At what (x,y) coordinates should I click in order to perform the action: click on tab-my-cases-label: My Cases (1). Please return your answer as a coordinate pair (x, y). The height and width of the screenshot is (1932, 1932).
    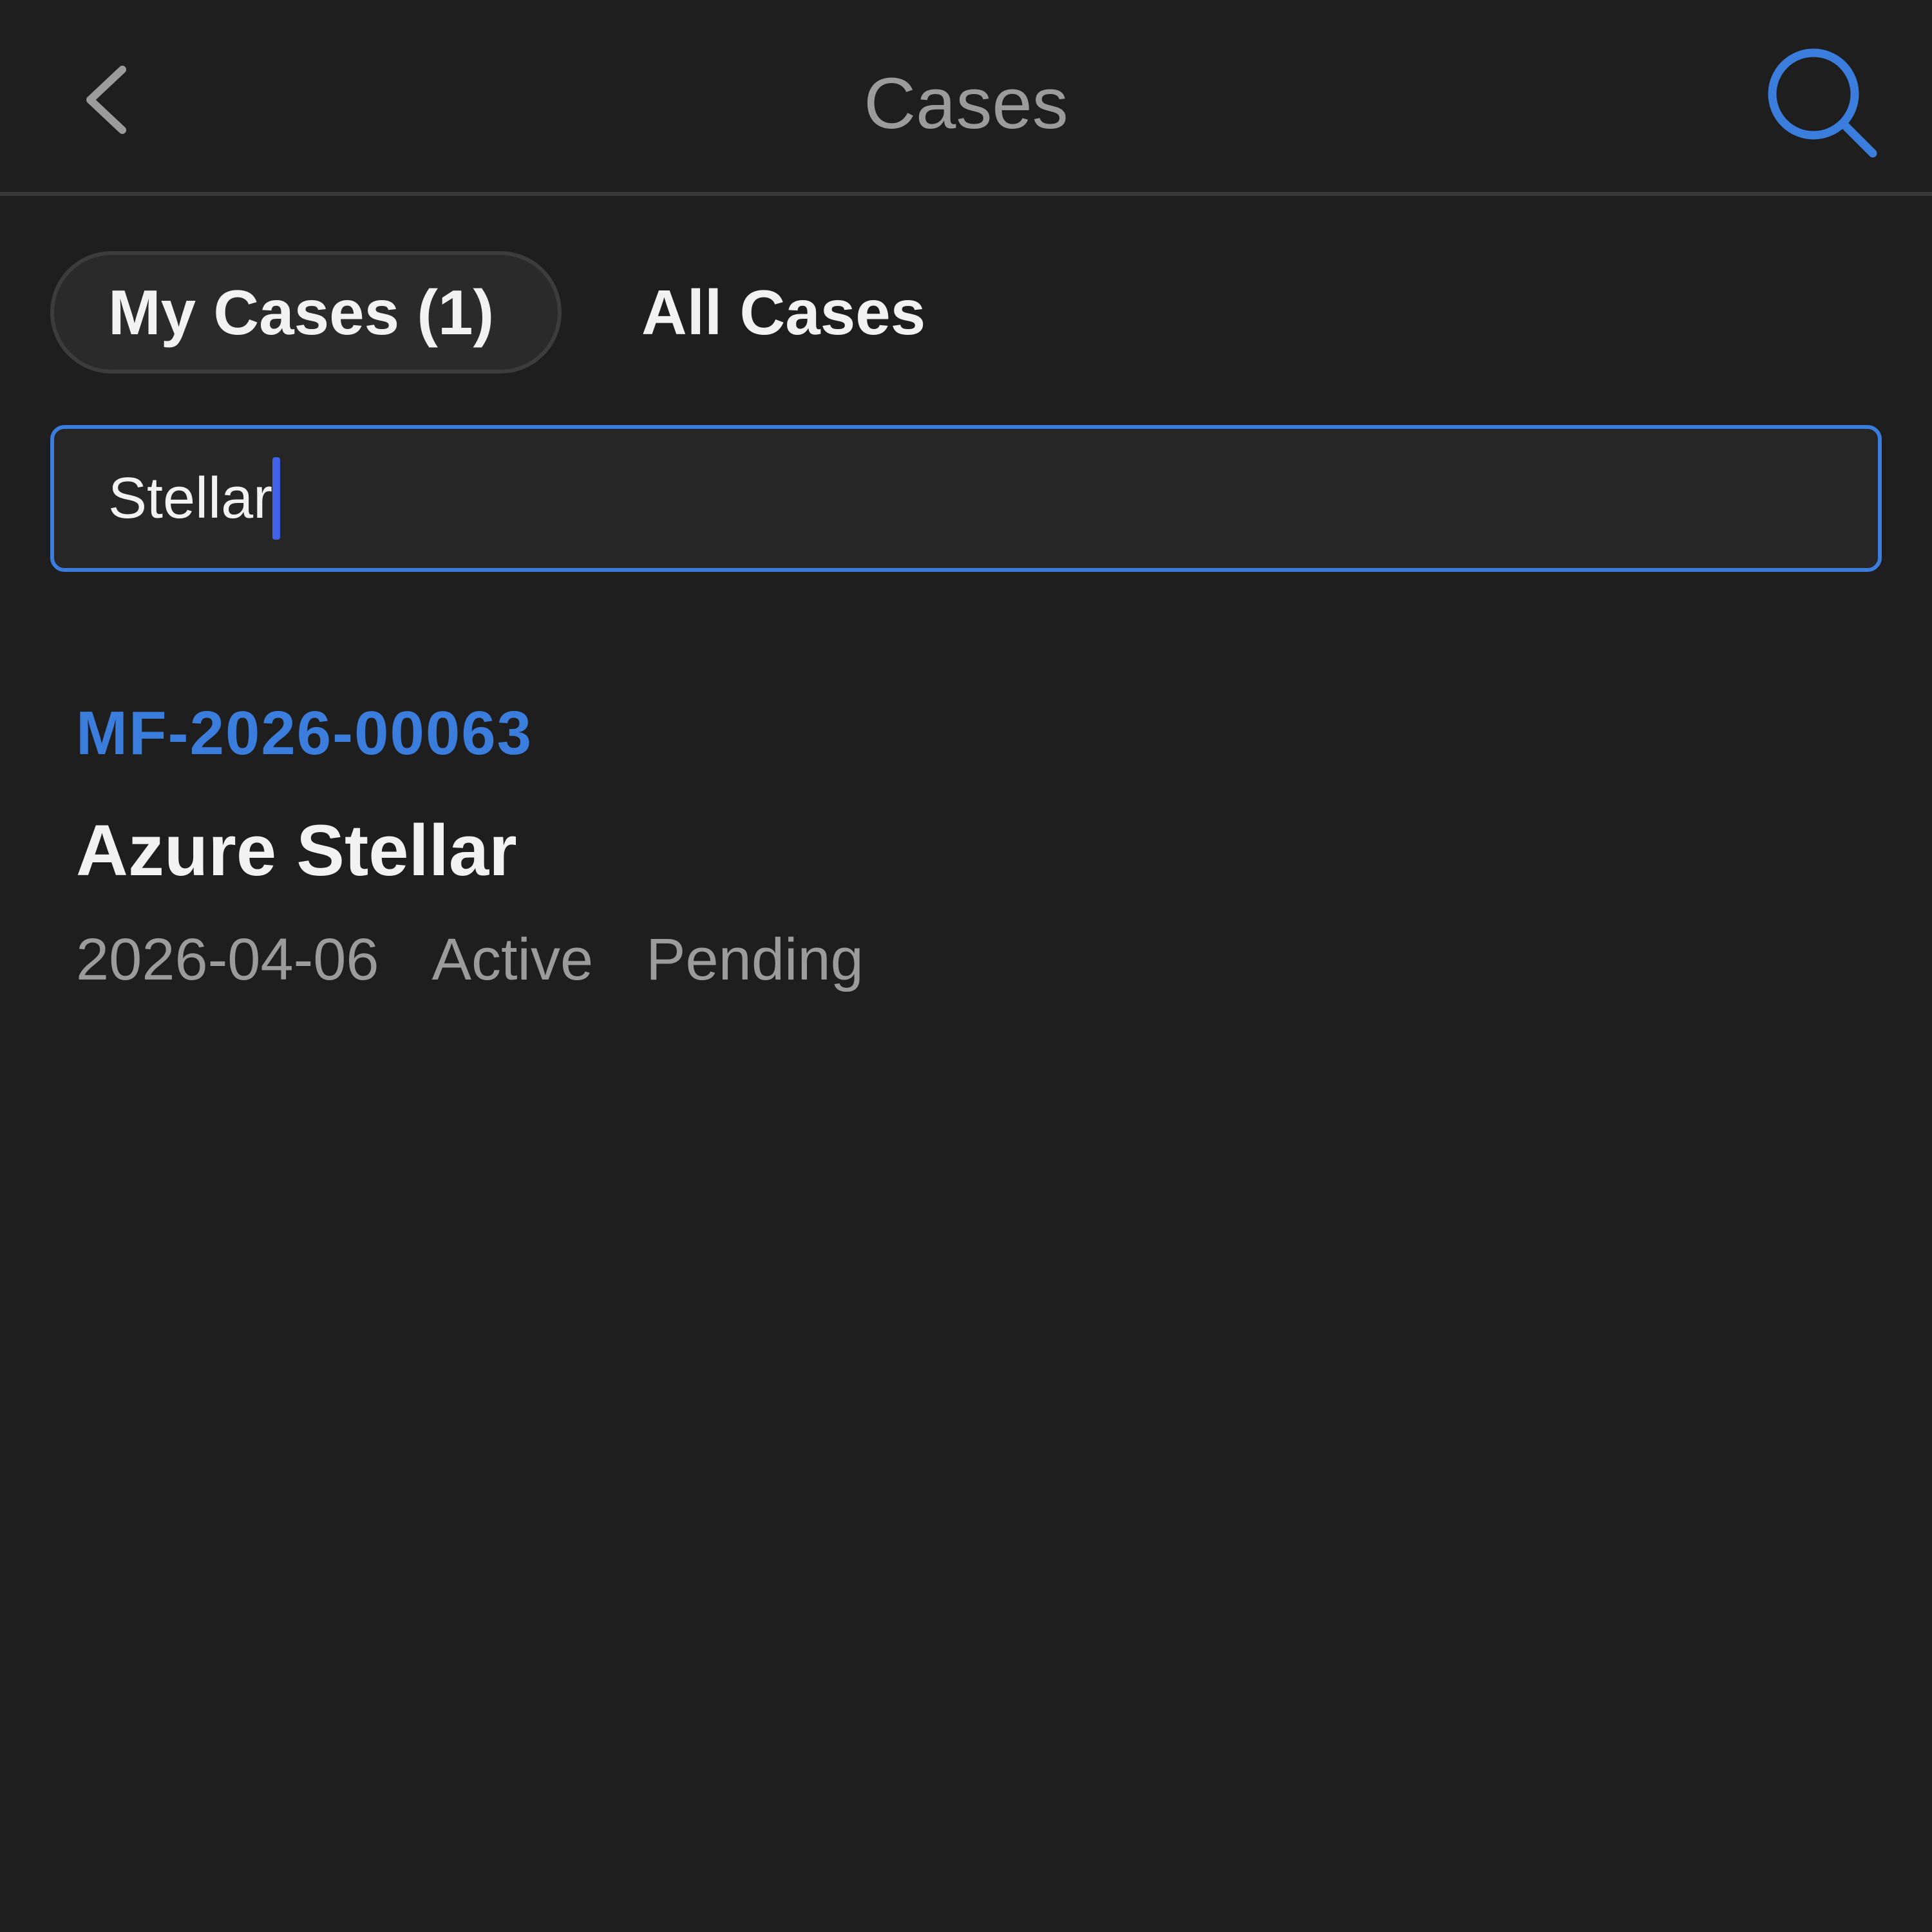
    Looking at the image, I should click on (301, 312).